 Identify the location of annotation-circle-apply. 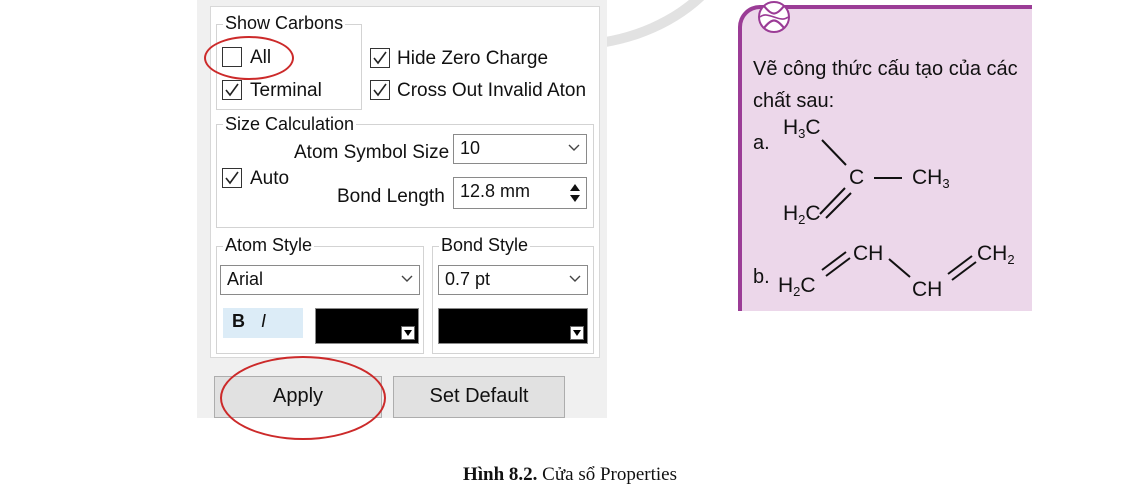
(303, 398).